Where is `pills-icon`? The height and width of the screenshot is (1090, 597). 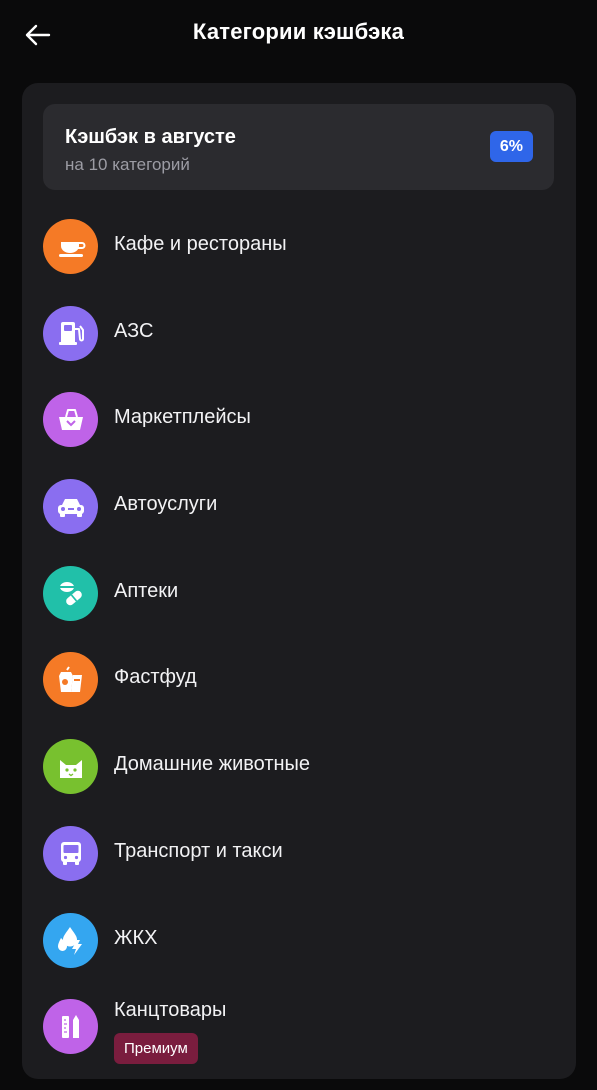
pills-icon is located at coordinates (70, 593).